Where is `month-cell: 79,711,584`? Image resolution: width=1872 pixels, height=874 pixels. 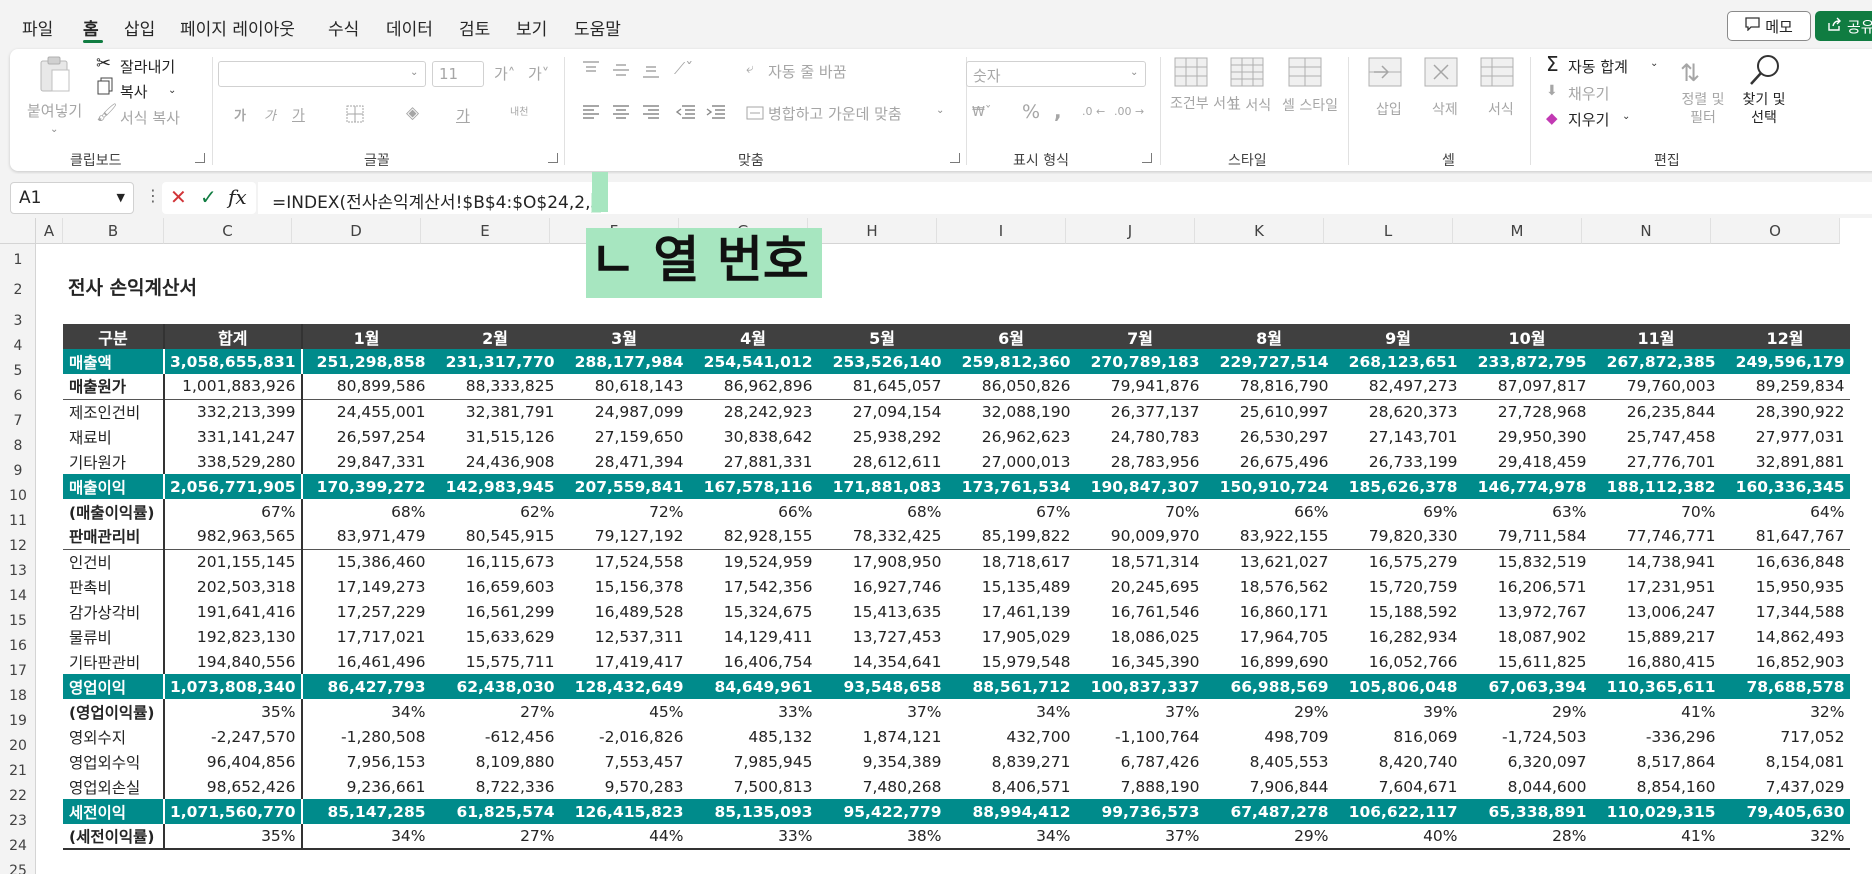 month-cell: 79,711,584 is located at coordinates (1527, 536).